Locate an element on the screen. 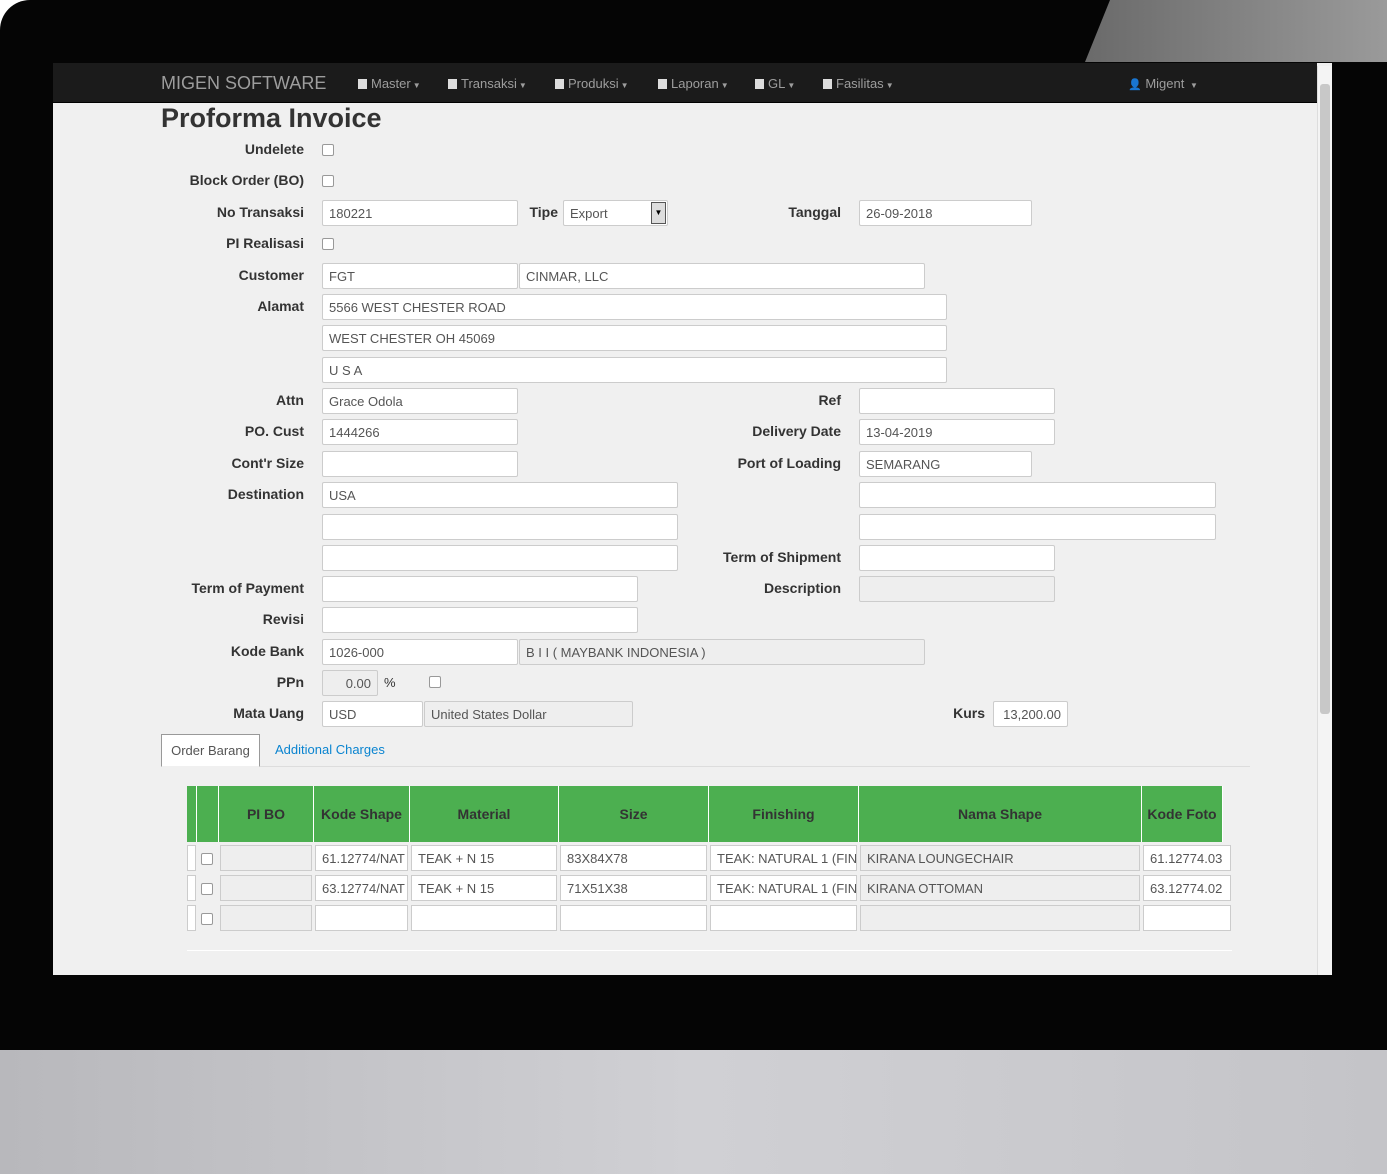  table-cell: 61.12774.03 is located at coordinates (1187, 858).